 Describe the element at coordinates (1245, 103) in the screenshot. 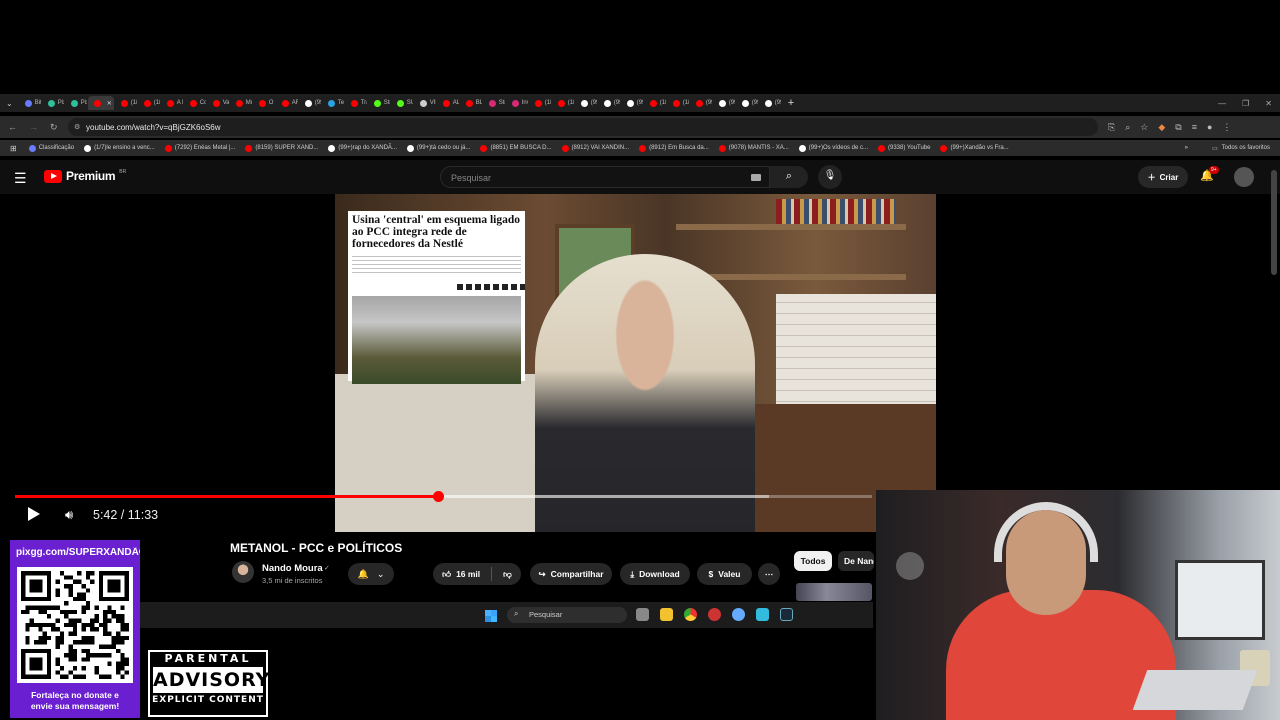

I see `maximize-icon: ❐` at that location.